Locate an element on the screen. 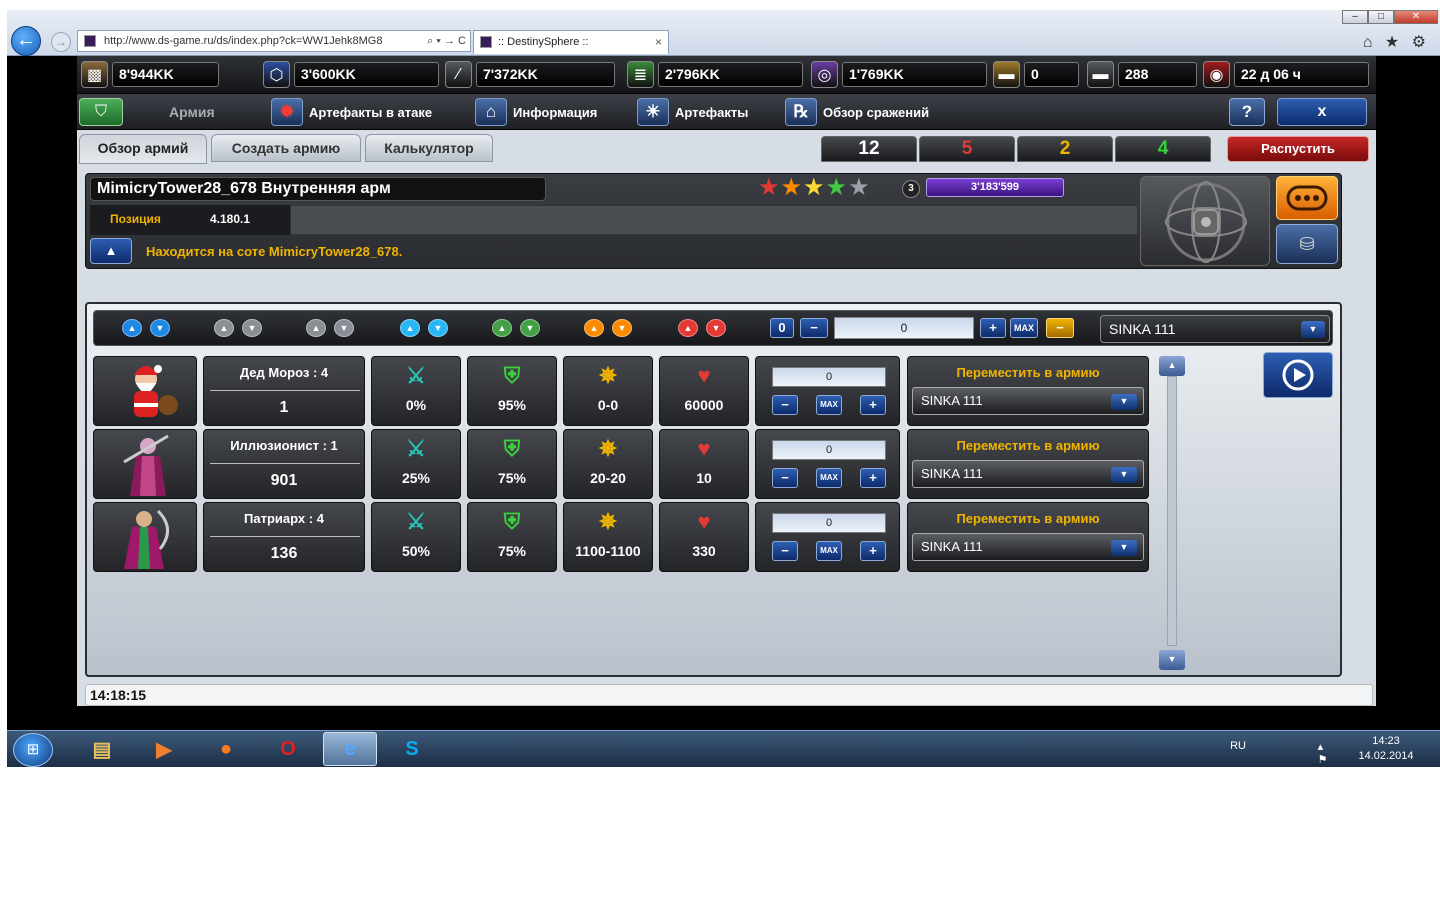  firefox-glyph: ● is located at coordinates (226, 748).